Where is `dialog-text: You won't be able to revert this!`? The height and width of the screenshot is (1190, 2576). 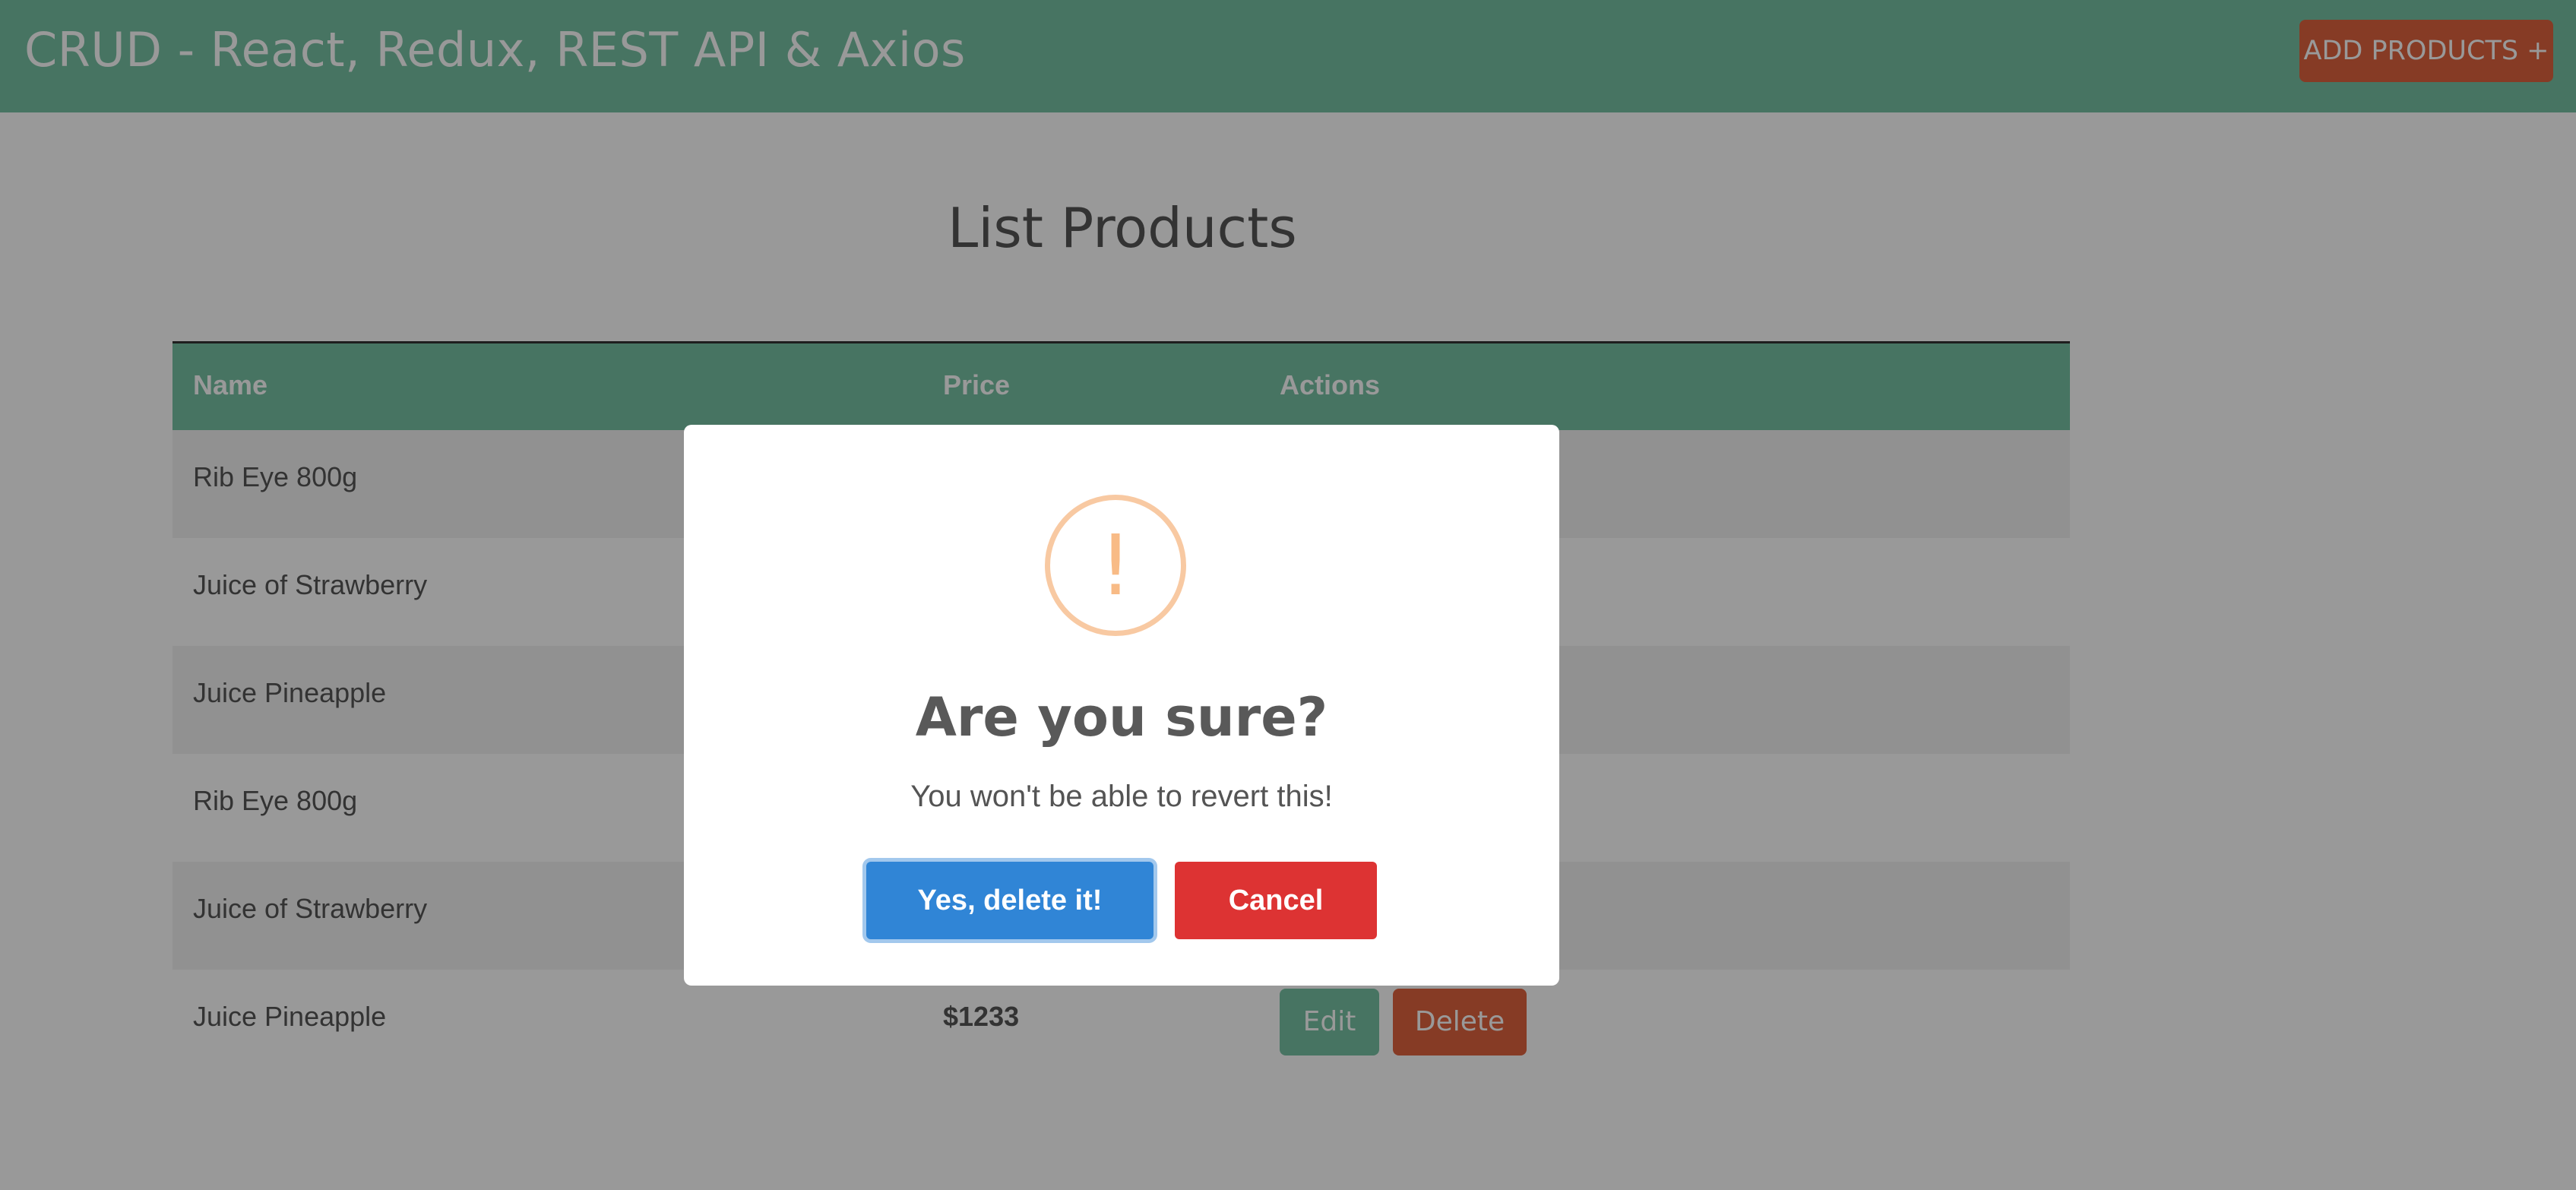
dialog-text: You won't be able to revert this! is located at coordinates (1121, 796).